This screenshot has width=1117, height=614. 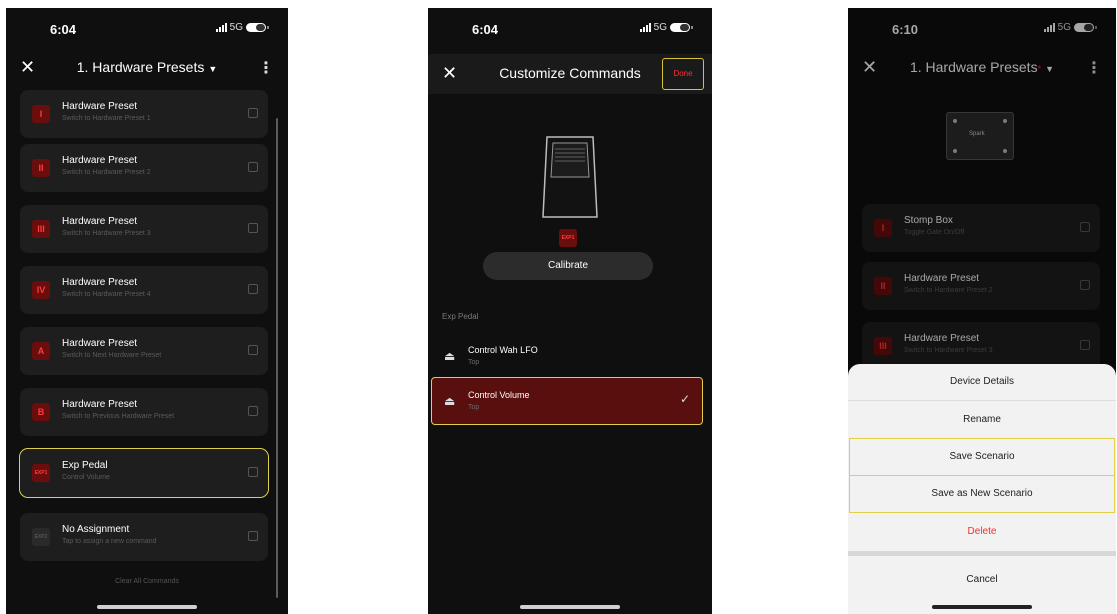 What do you see at coordinates (567, 356) in the screenshot?
I see `option-control-wah-lfo: ⏏ Control Wah LFO Top` at bounding box center [567, 356].